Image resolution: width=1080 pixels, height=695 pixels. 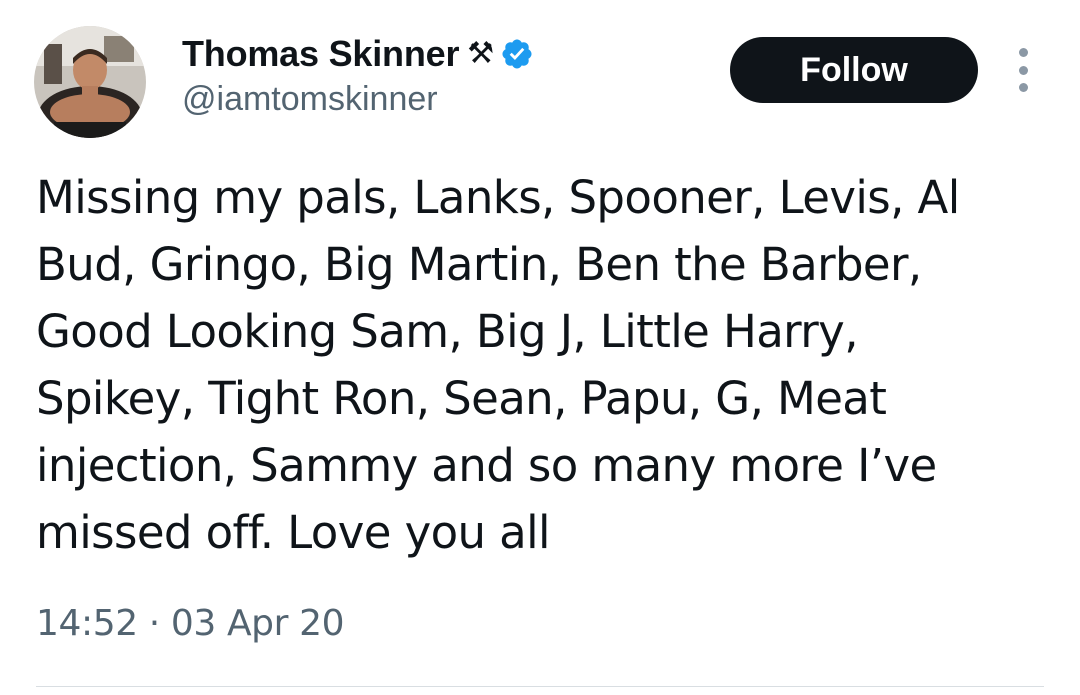 What do you see at coordinates (258, 623) in the screenshot?
I see `tweet-date: 03 Apr 20` at bounding box center [258, 623].